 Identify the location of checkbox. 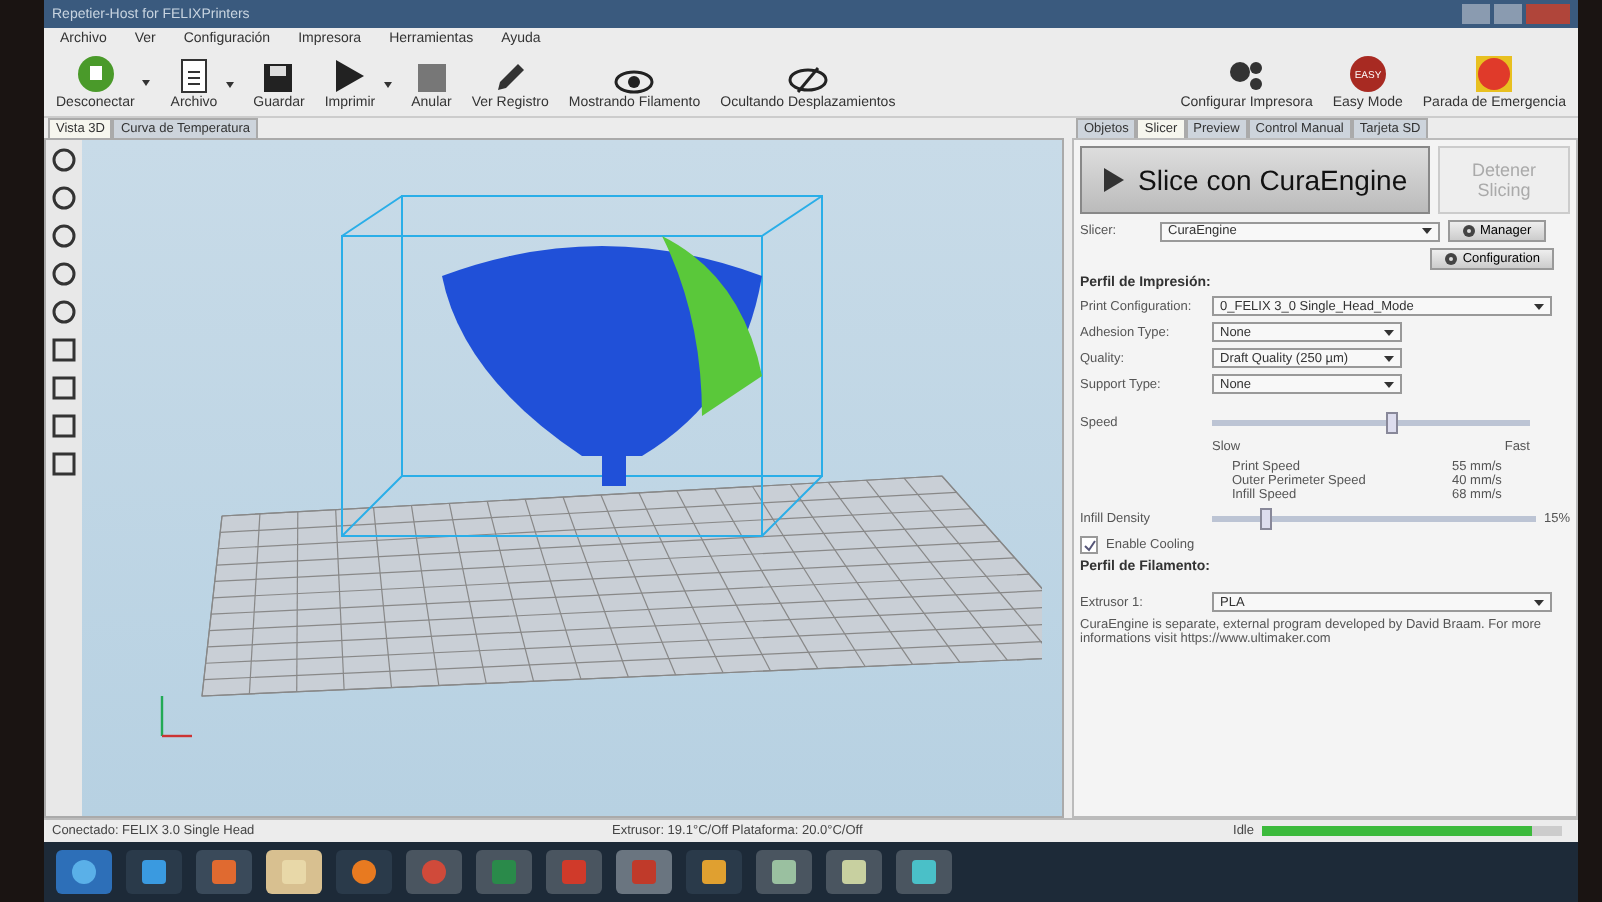
(1089, 545).